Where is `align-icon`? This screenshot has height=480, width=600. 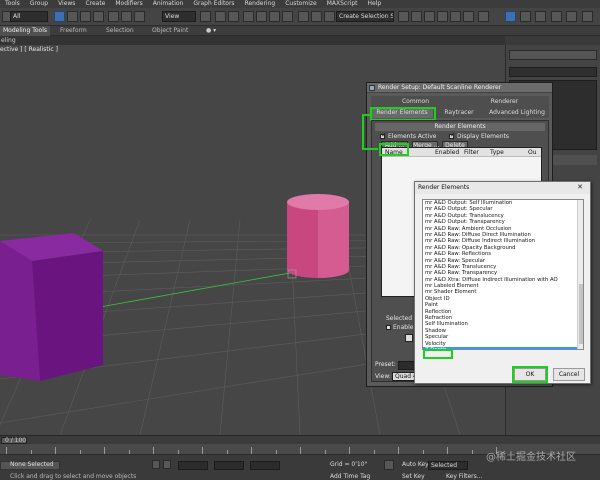 align-icon is located at coordinates (329, 16).